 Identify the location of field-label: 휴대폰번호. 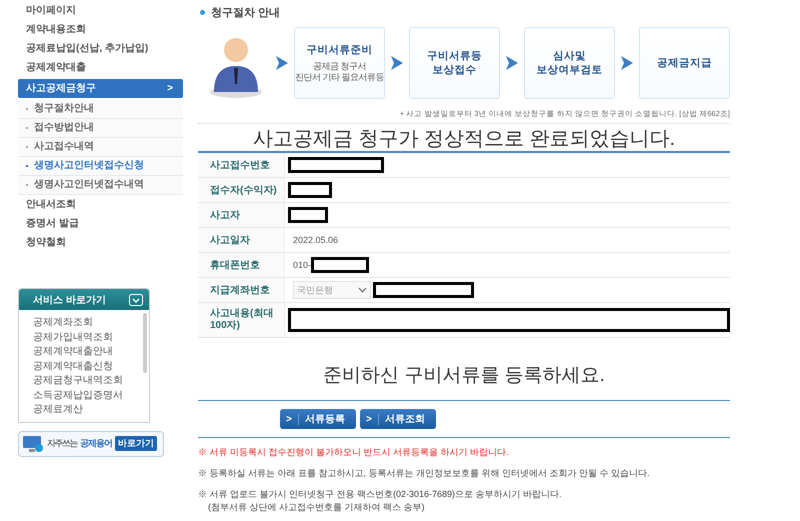
(241, 265).